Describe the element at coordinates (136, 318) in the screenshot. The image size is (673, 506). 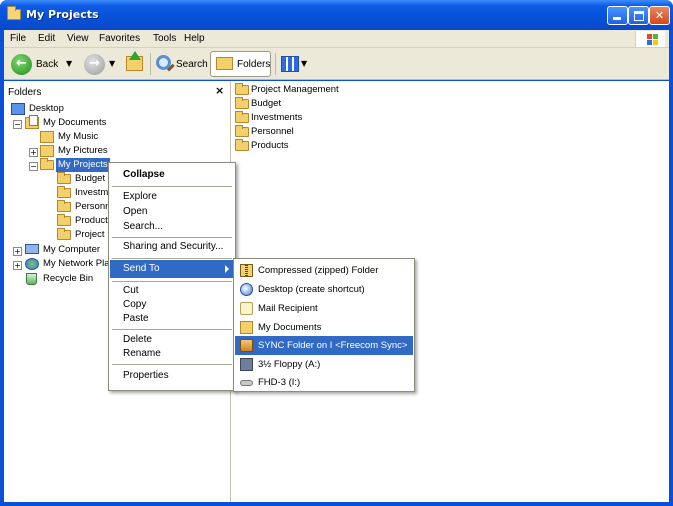
I see `menu-item-label: Paste` at that location.